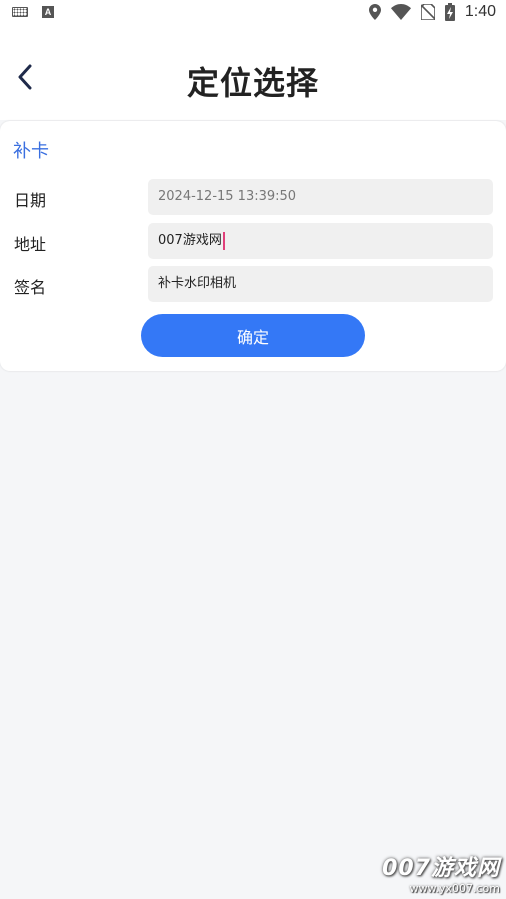 The image size is (506, 899). I want to click on location-icon, so click(374, 12).